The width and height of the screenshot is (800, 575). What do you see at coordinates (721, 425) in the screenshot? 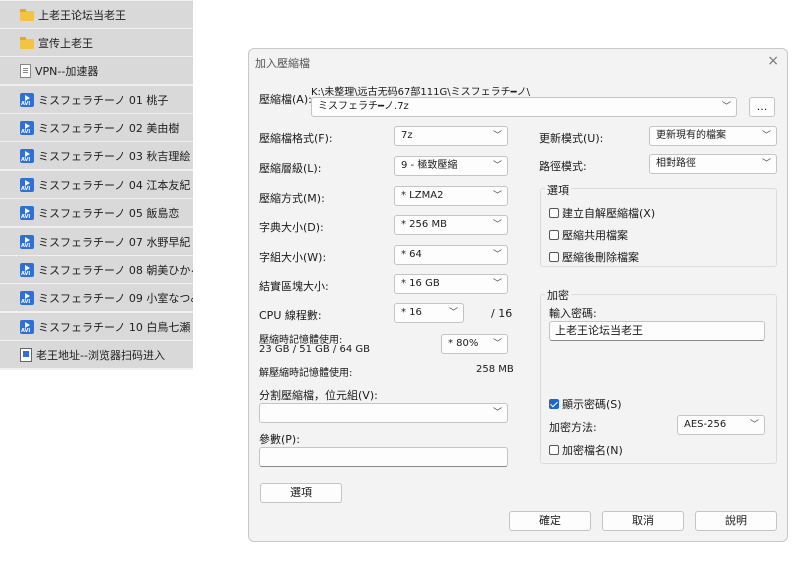
I see `enc-method-combo: AES-256 ﹀` at bounding box center [721, 425].